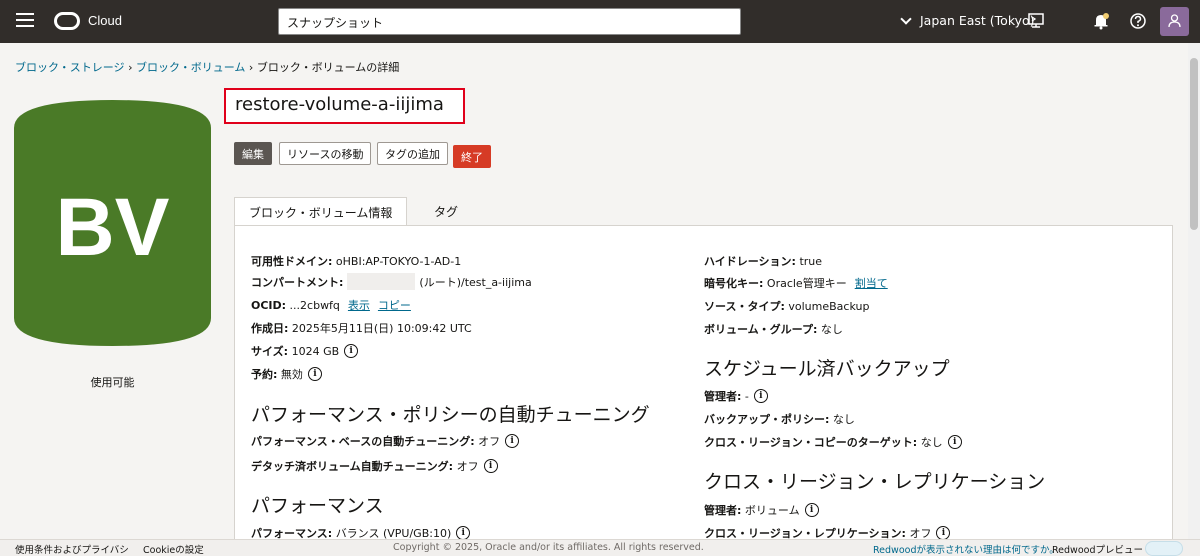 This screenshot has width=1200, height=556. What do you see at coordinates (381, 281) in the screenshot?
I see `redacted-value` at bounding box center [381, 281].